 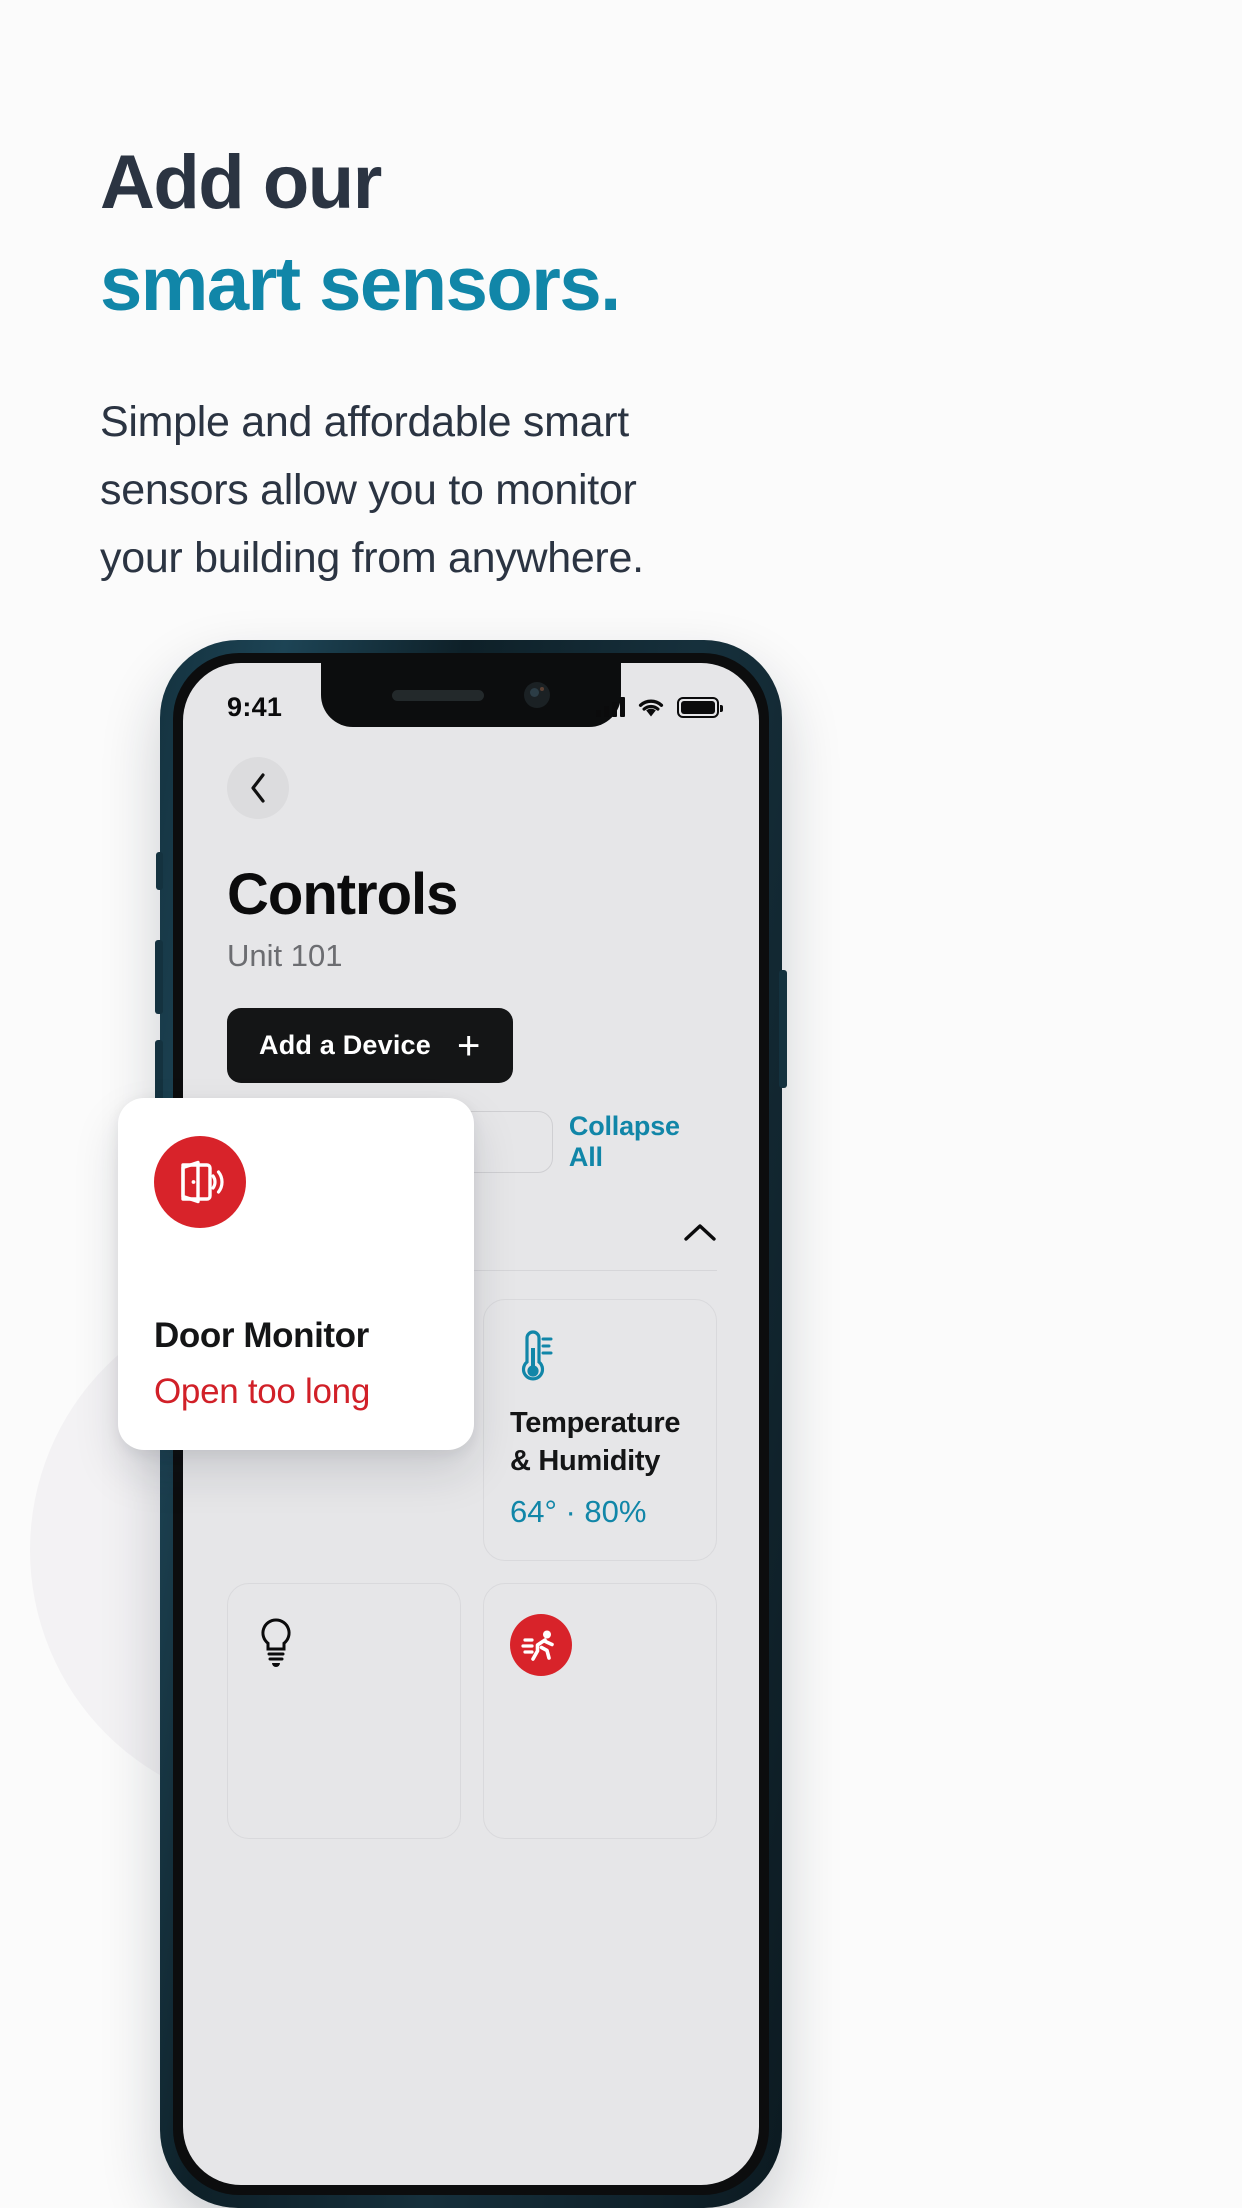 I want to click on lightbulb-icon, so click(x=276, y=1642).